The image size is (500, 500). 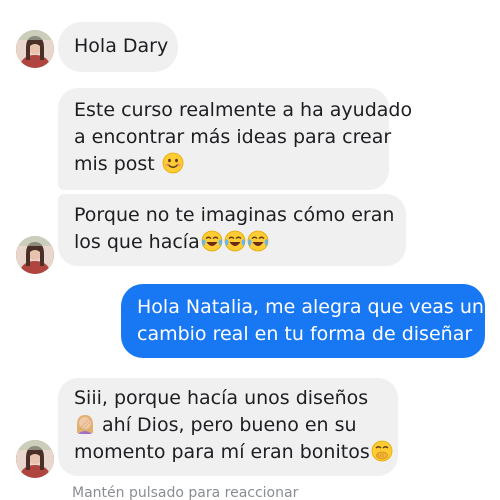 What do you see at coordinates (117, 164) in the screenshot?
I see `message-text: mis post` at bounding box center [117, 164].